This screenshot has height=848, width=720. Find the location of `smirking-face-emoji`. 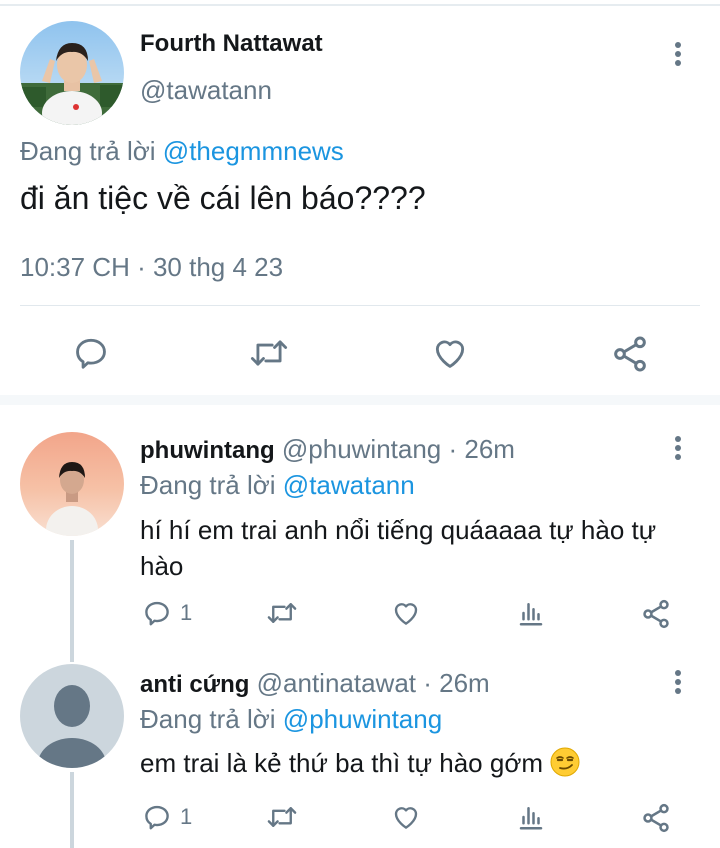

smirking-face-emoji is located at coordinates (565, 762).